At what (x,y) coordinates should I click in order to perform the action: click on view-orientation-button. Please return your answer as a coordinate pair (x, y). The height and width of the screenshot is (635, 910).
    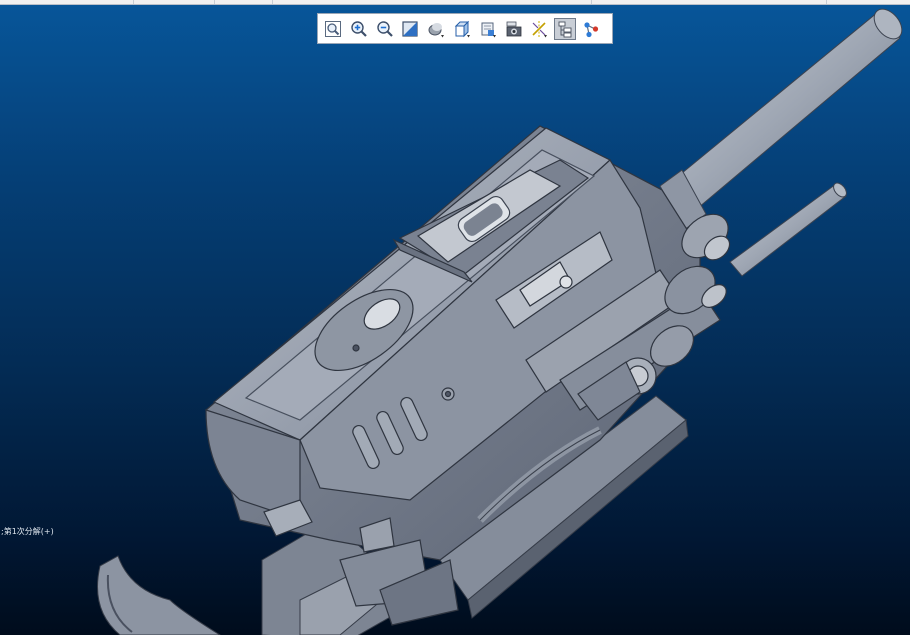
    Looking at the image, I should click on (410, 29).